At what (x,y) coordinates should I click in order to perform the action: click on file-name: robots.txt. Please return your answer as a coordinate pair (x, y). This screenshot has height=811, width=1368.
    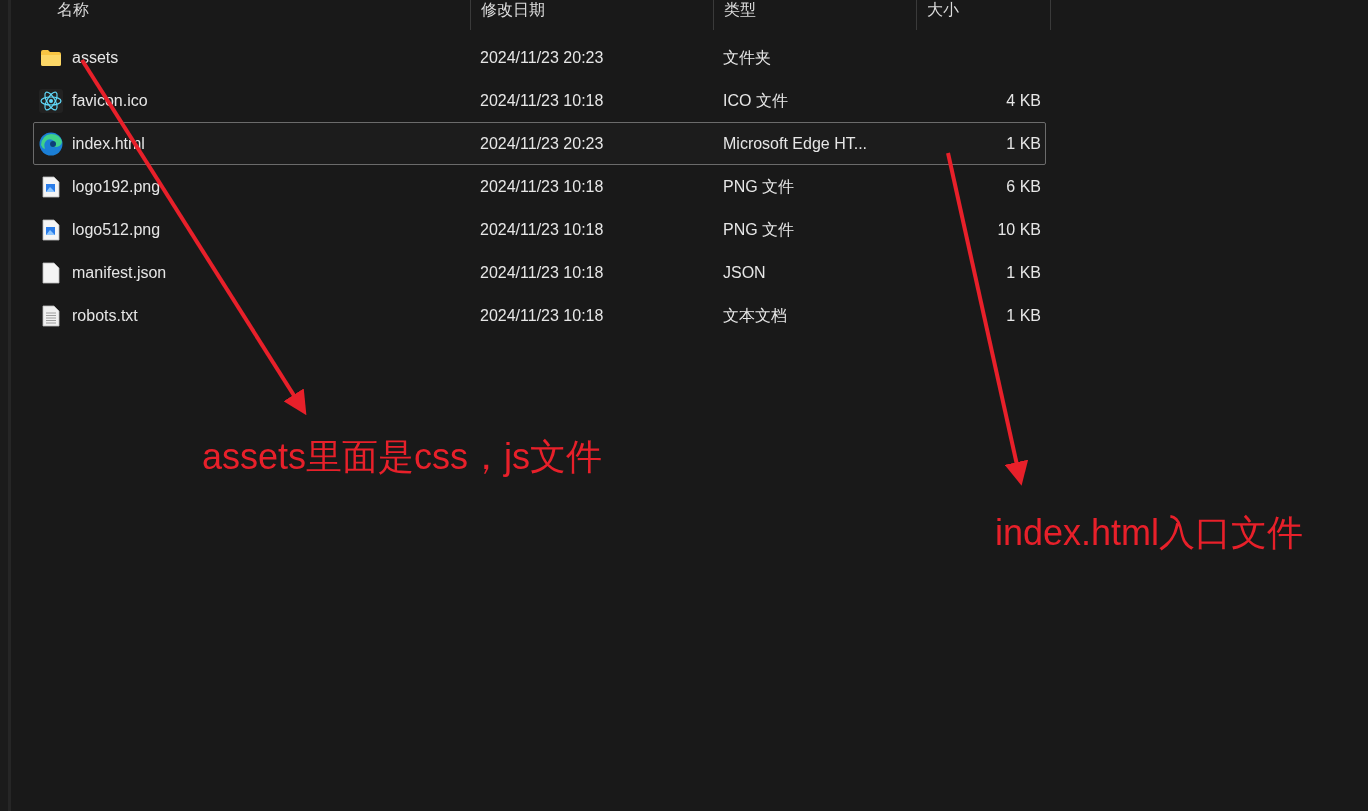
    Looking at the image, I should click on (105, 315).